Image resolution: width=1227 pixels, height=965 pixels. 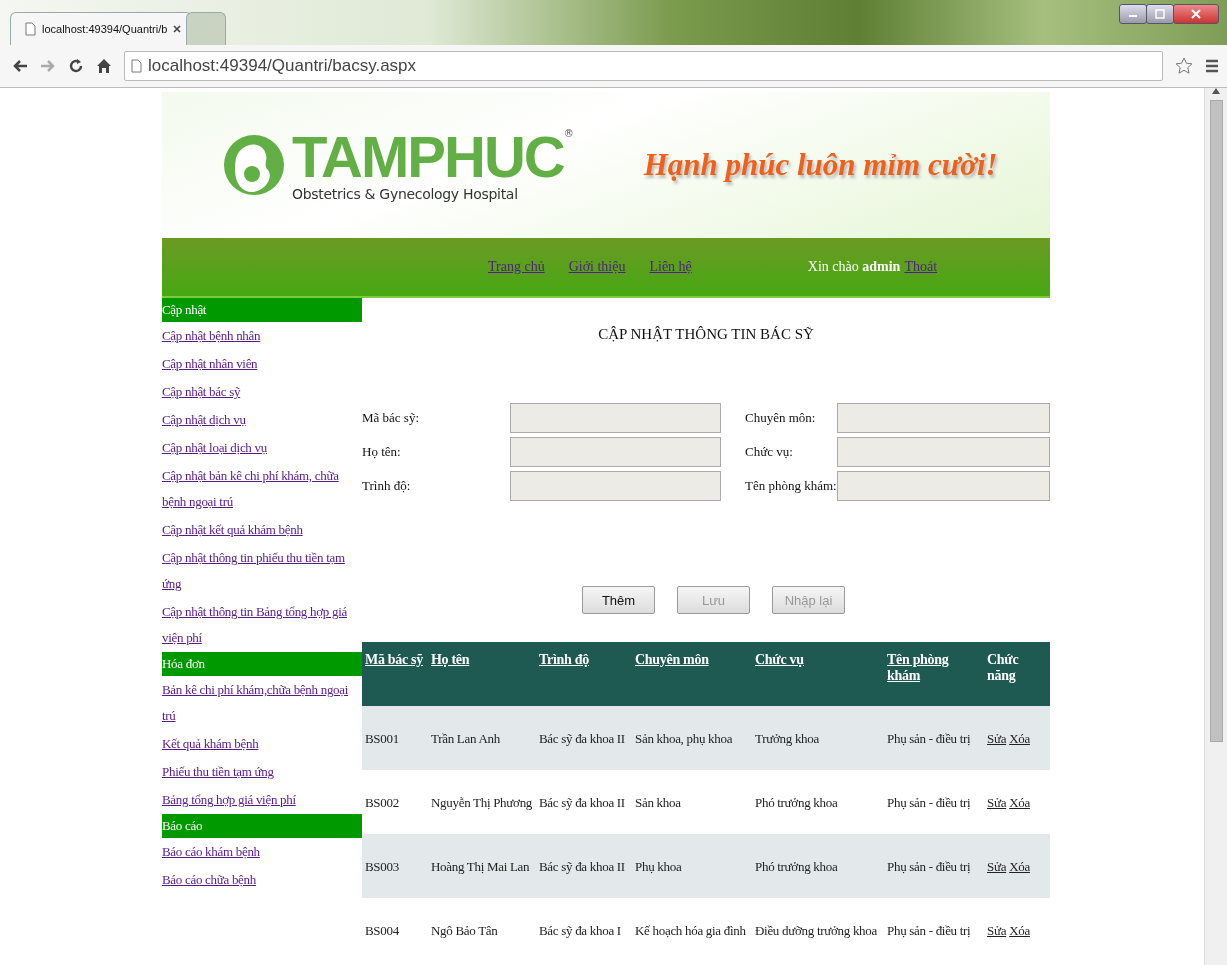 I want to click on field-label: Mã bác sỹ:, so click(x=391, y=418).